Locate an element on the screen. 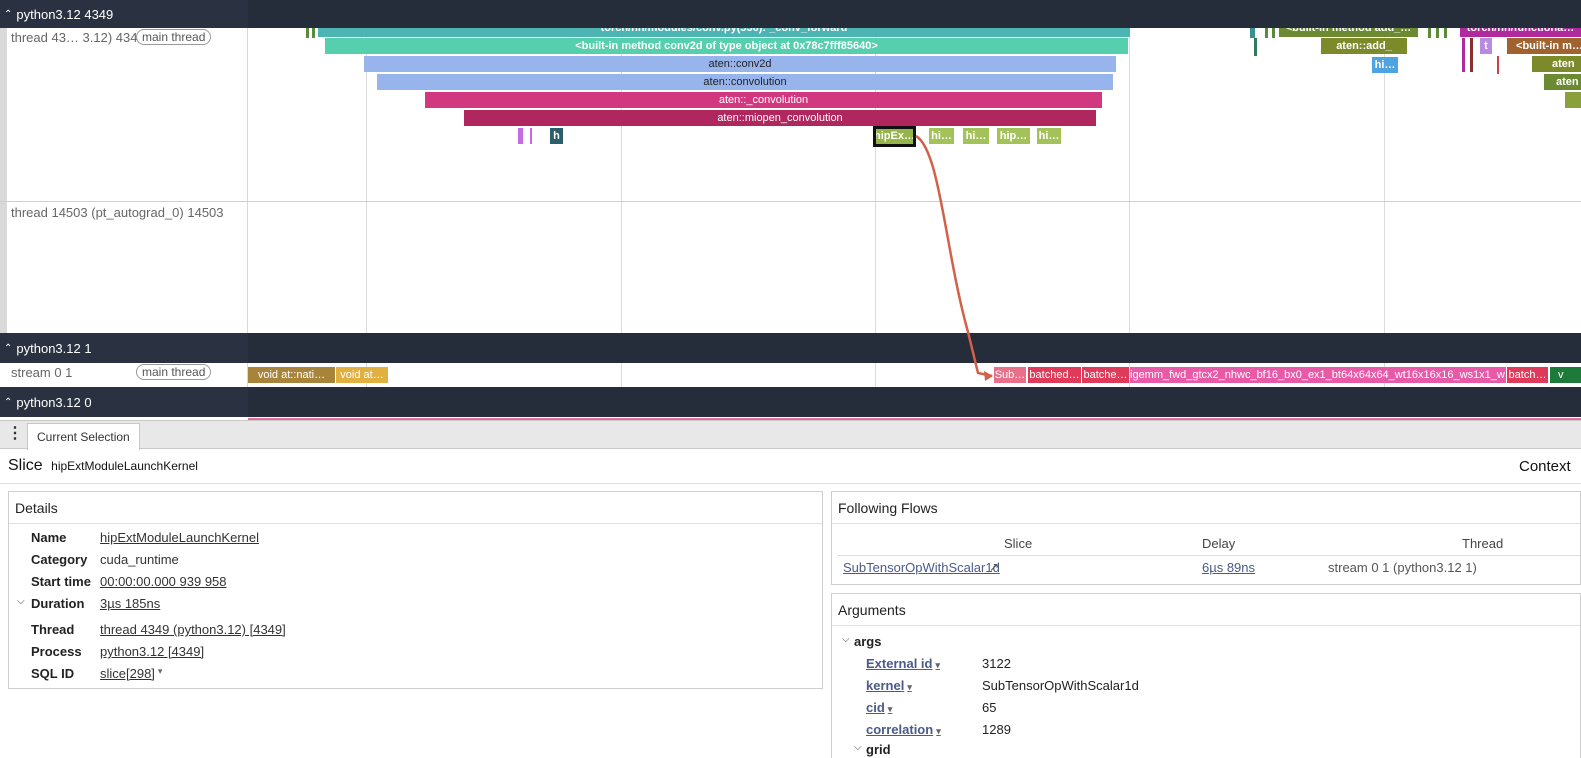  arg-value: SubTensorOpWithScalar1d is located at coordinates (1060, 685).